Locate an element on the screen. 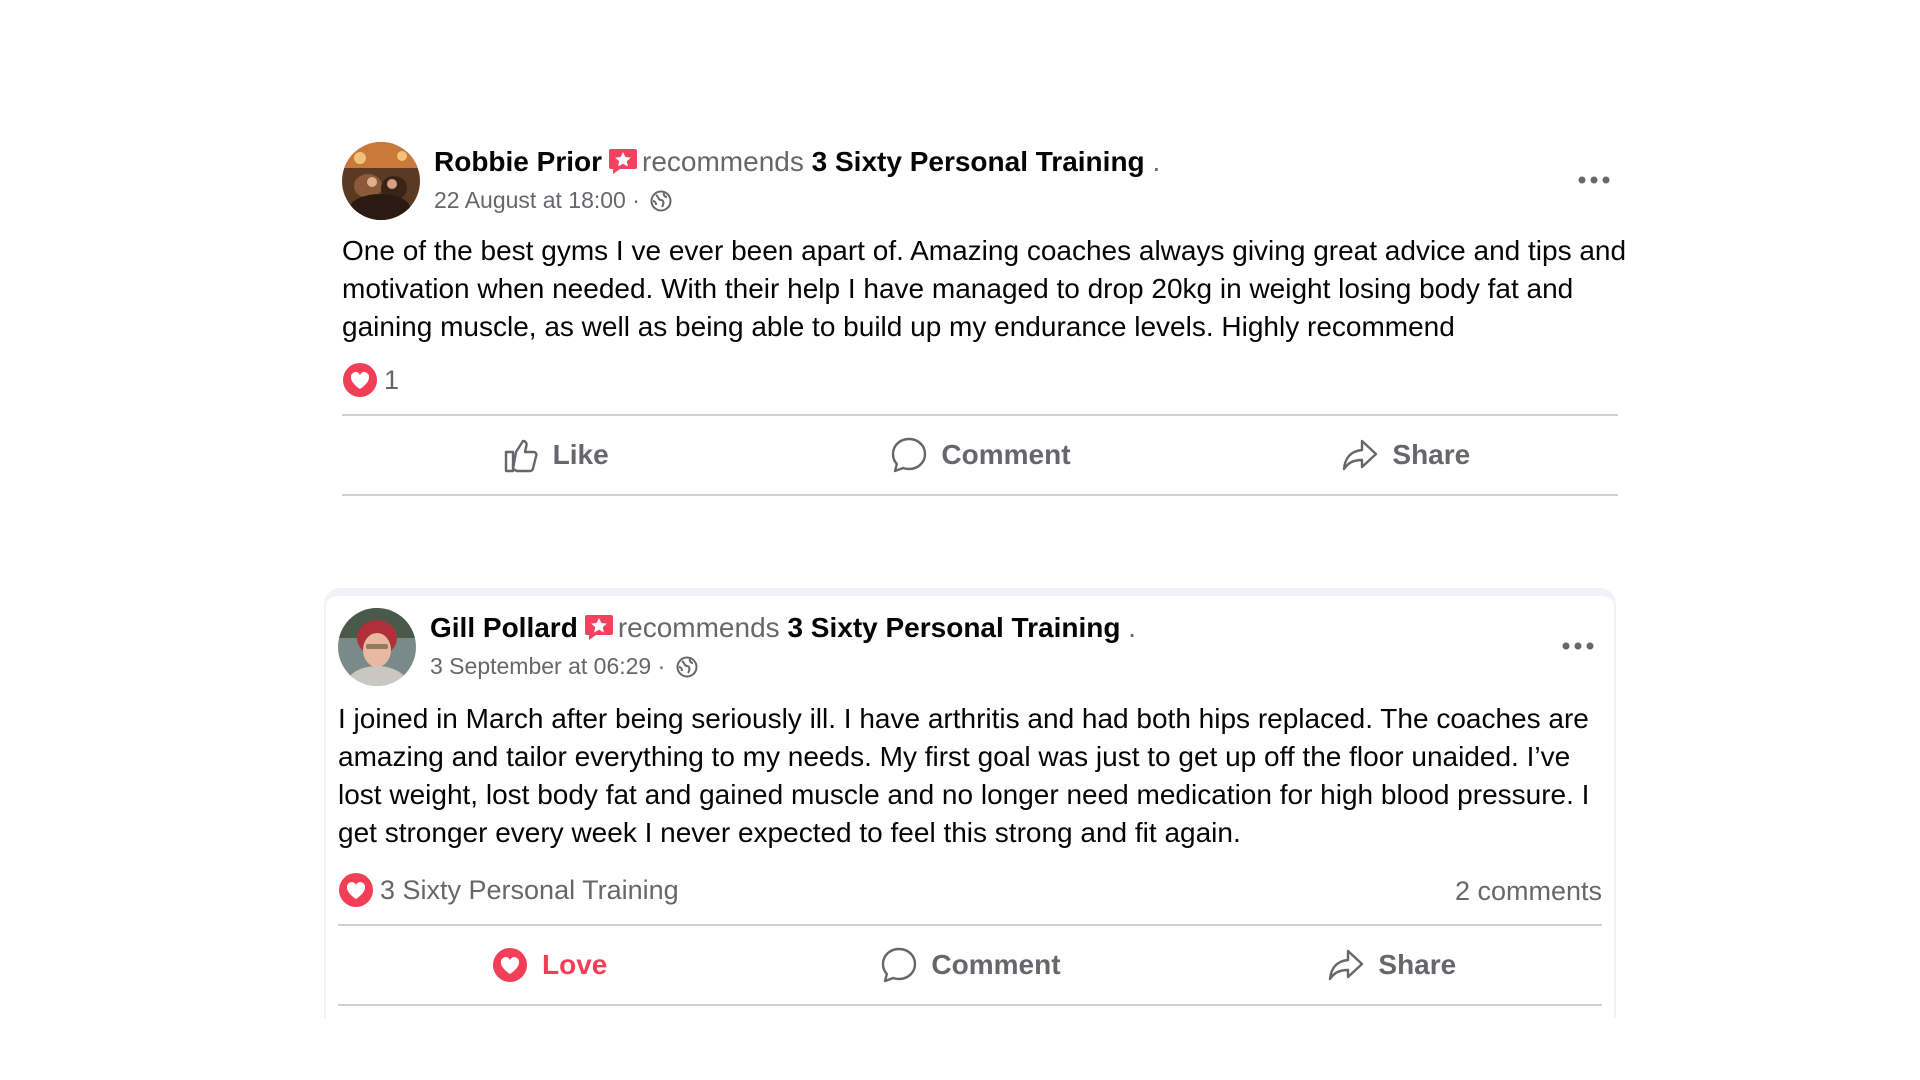  post-timestamp: 22 August at 18:00 · is located at coordinates (537, 200).